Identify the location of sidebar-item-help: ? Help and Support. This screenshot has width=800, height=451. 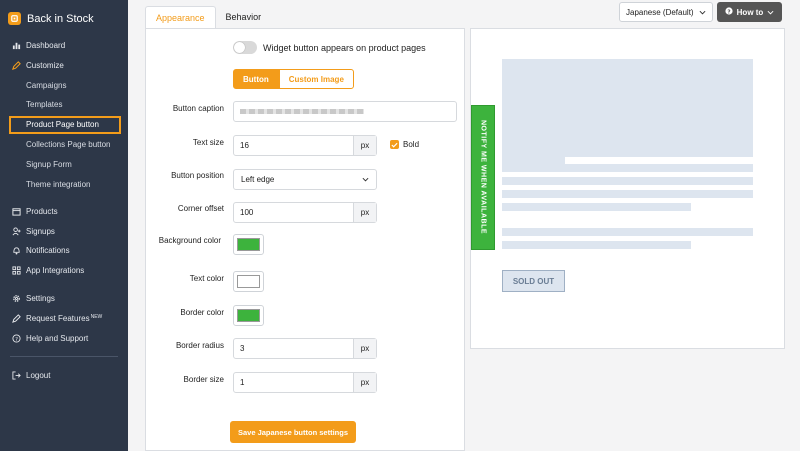
(50, 338).